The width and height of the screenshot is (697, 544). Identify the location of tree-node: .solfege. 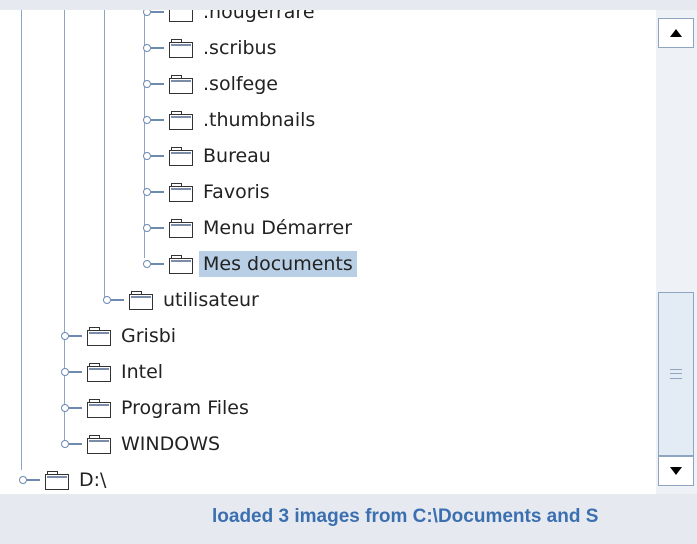
(212, 84).